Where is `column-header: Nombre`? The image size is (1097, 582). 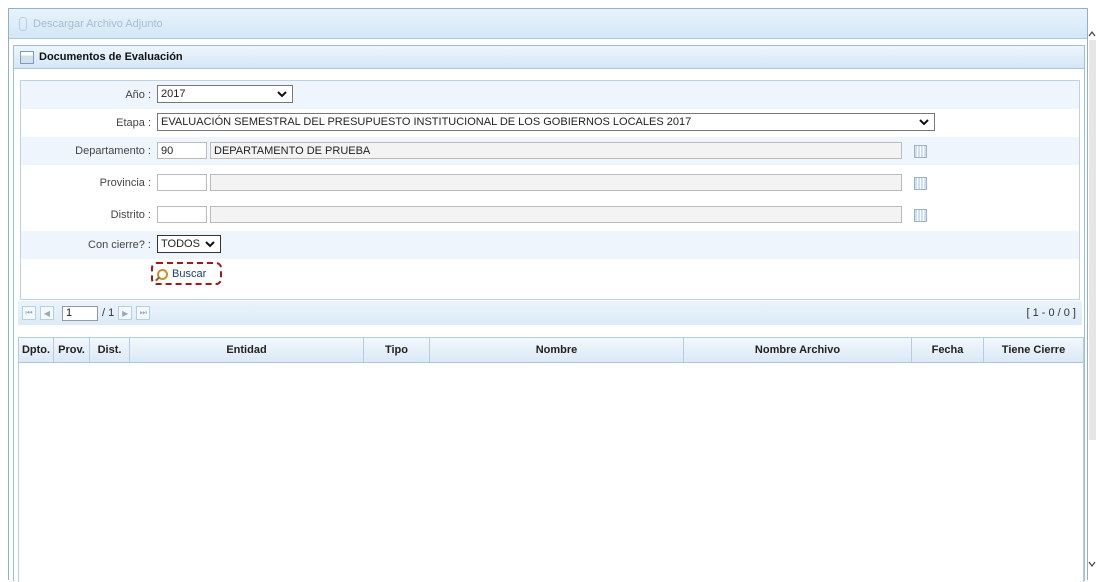
column-header: Nombre is located at coordinates (557, 350).